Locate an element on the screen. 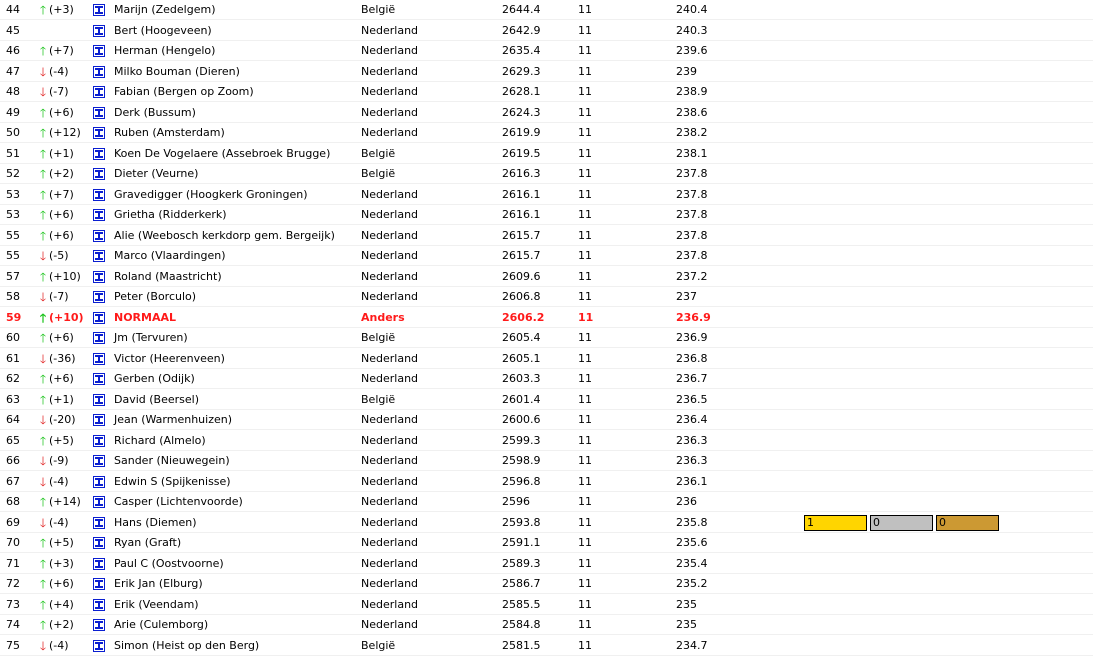  rank-cell: 72 is located at coordinates (13, 583).